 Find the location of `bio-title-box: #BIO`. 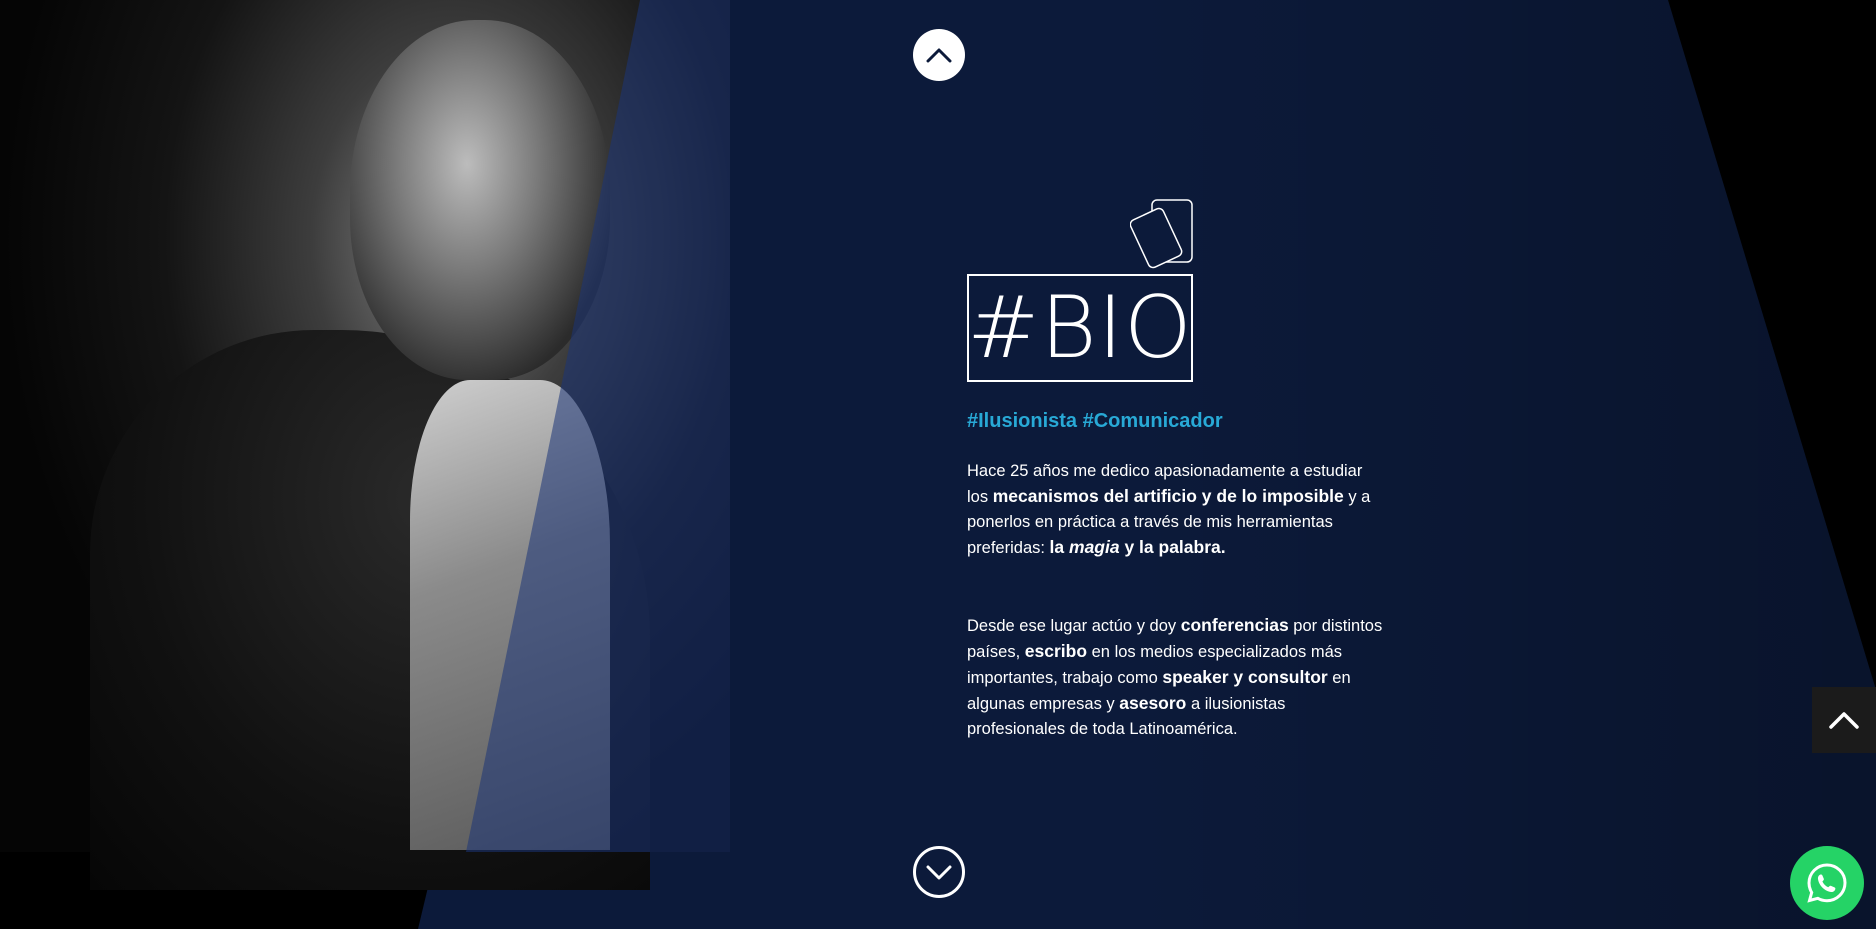

bio-title-box: #BIO is located at coordinates (1080, 328).